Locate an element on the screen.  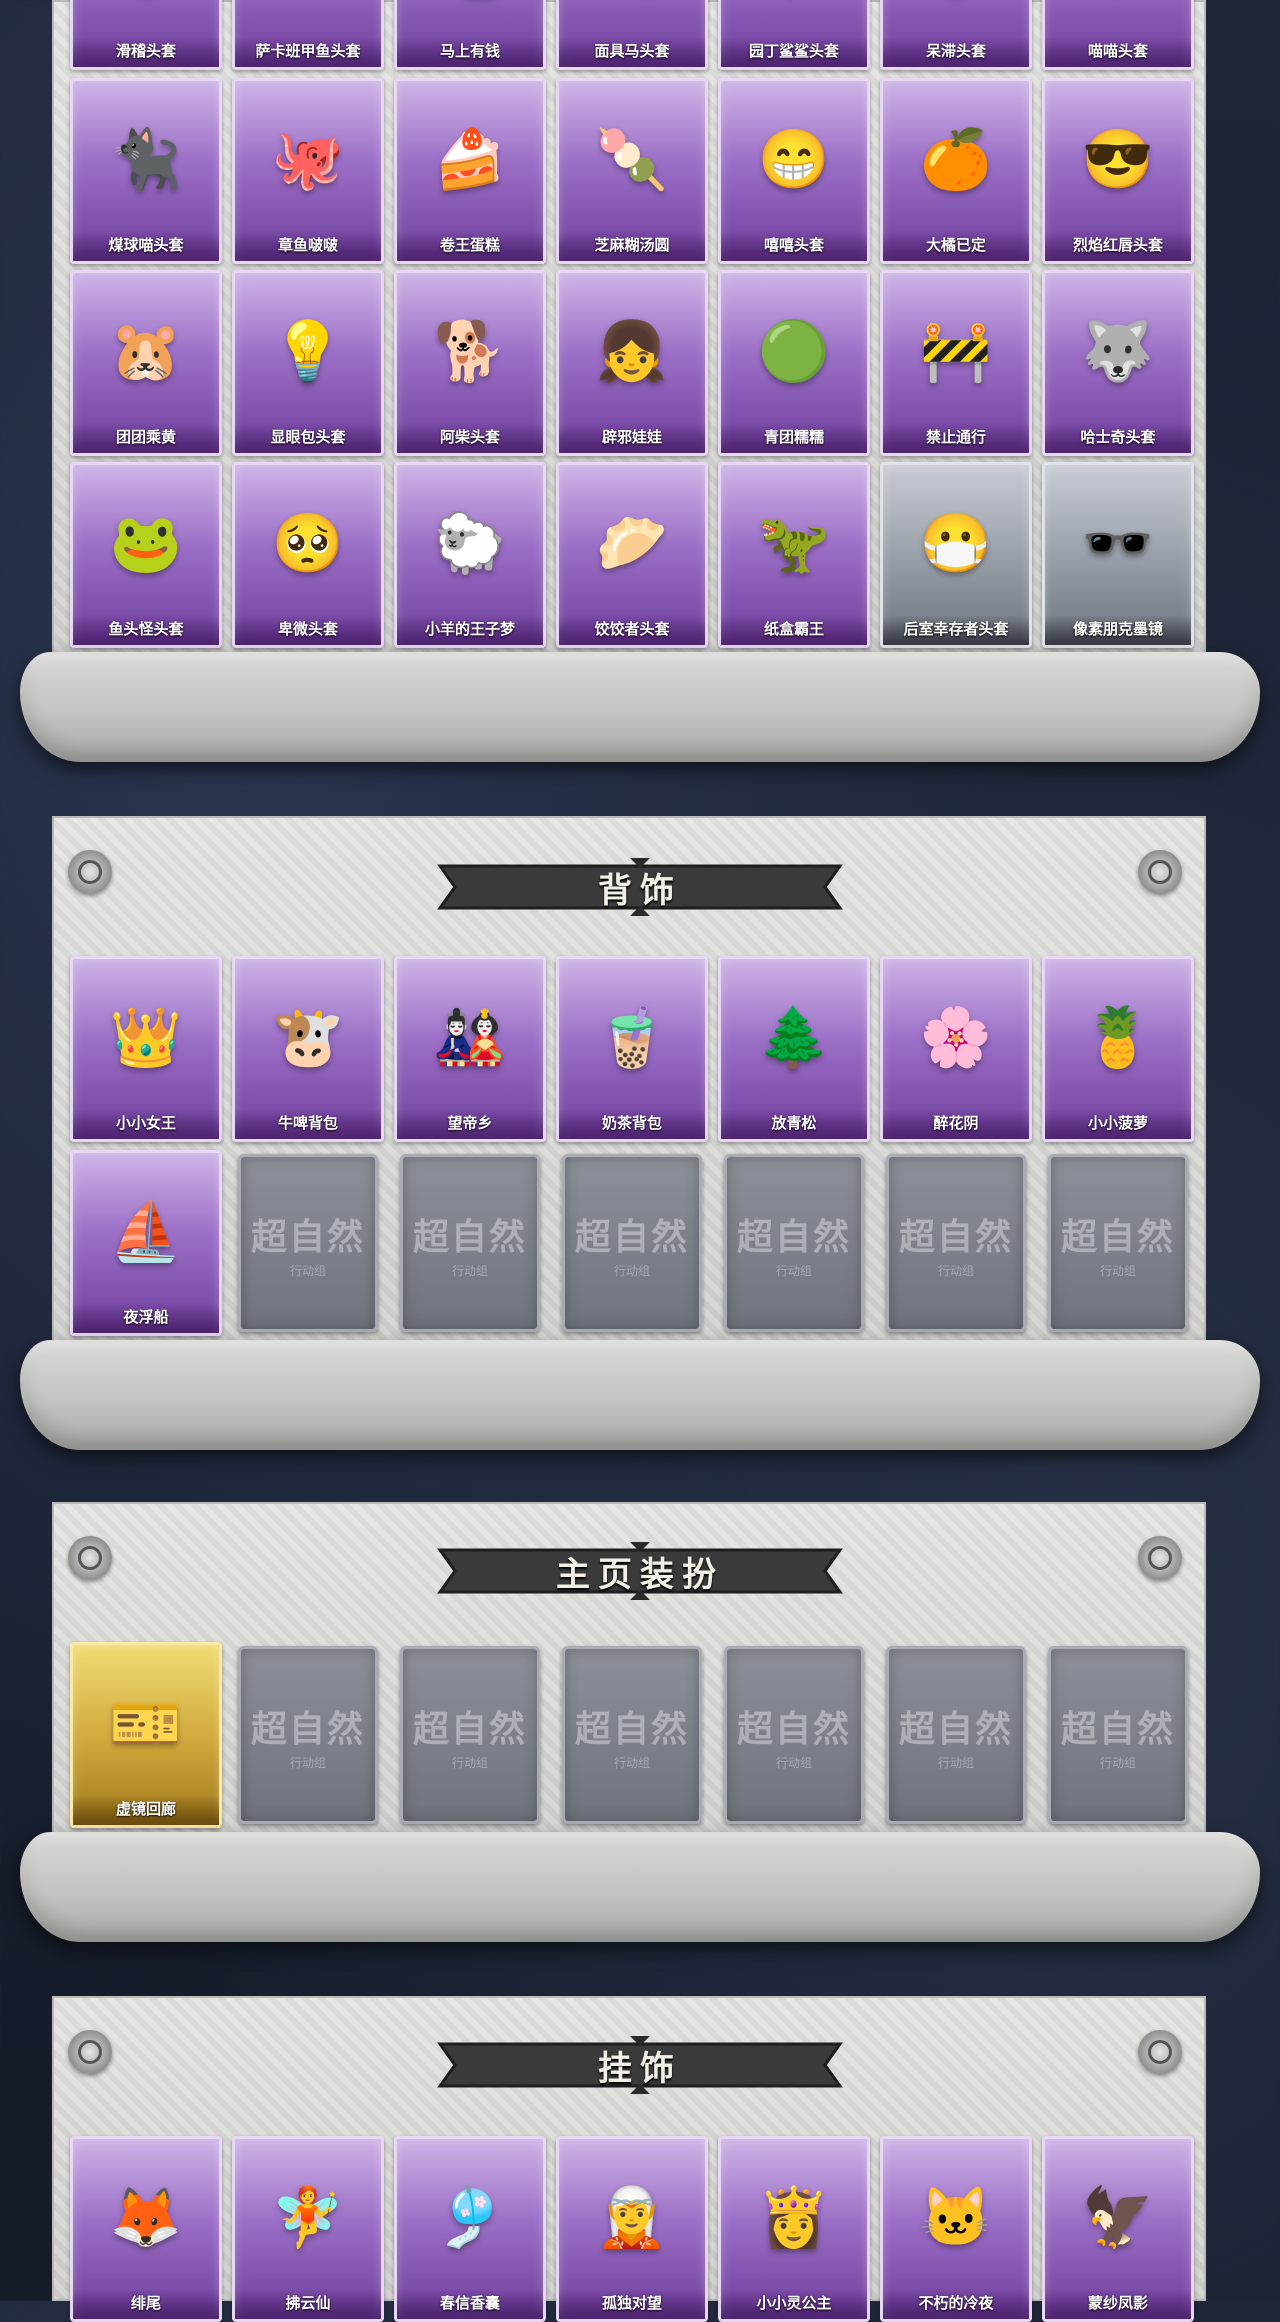
item-card: 😎 烈焰红唇头套 is located at coordinates (1118, 171).